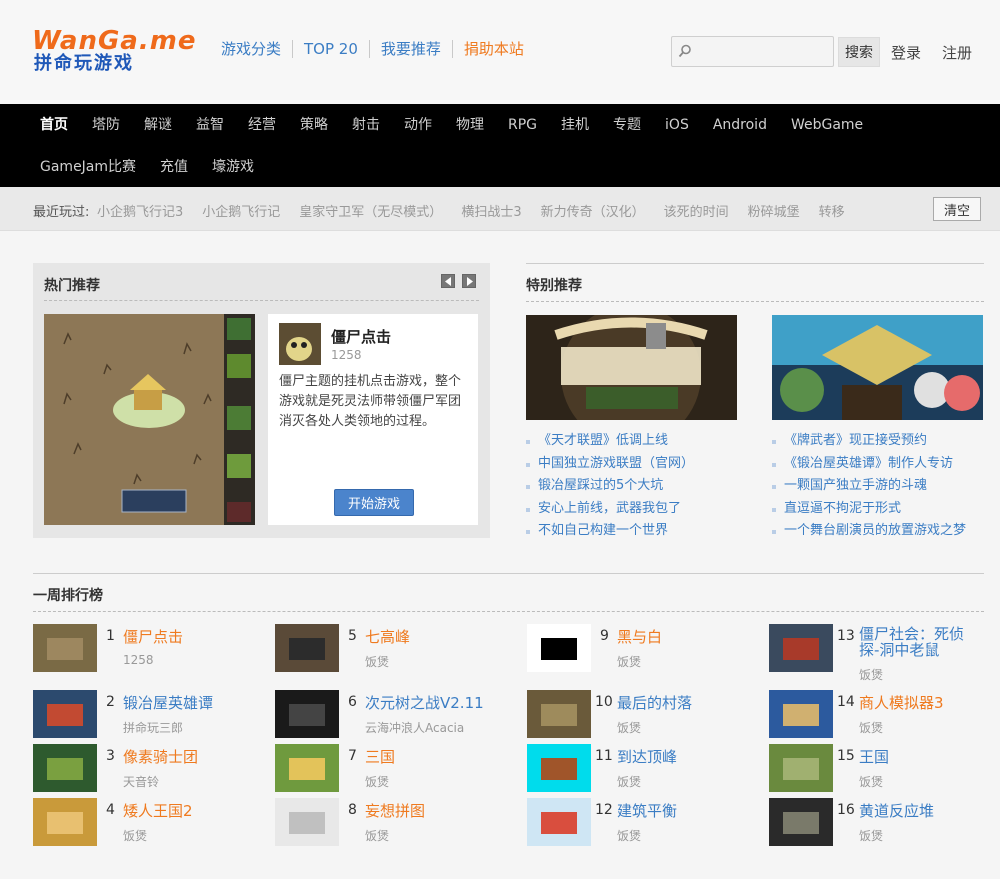 This screenshot has width=1000, height=879. I want to click on category-shooting: 射击, so click(366, 125).